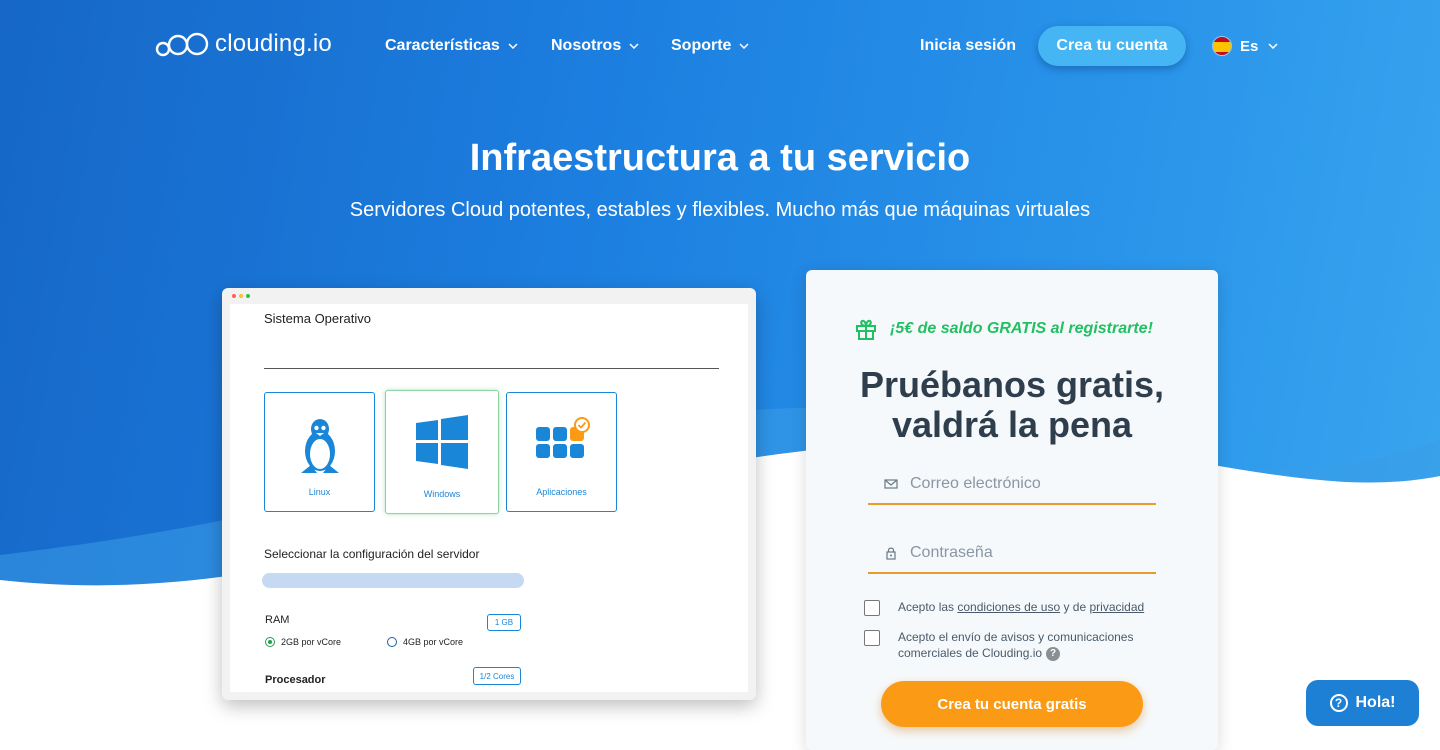 Image resolution: width=1440 pixels, height=750 pixels. I want to click on logo: clouding.io, so click(243, 44).